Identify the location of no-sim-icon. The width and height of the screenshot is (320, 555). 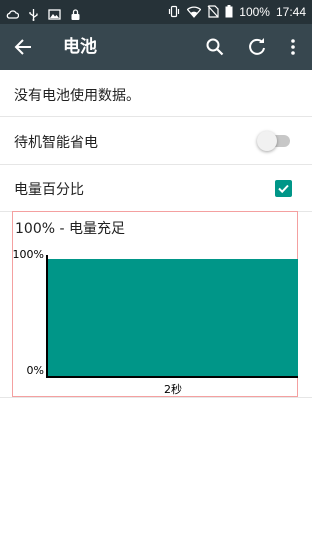
(213, 12).